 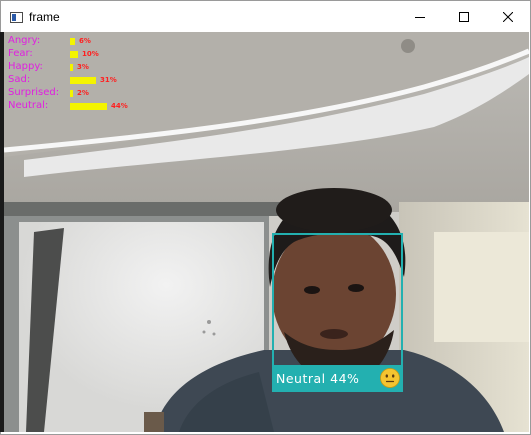 I want to click on neutral-face-emoji-icon, so click(x=390, y=378).